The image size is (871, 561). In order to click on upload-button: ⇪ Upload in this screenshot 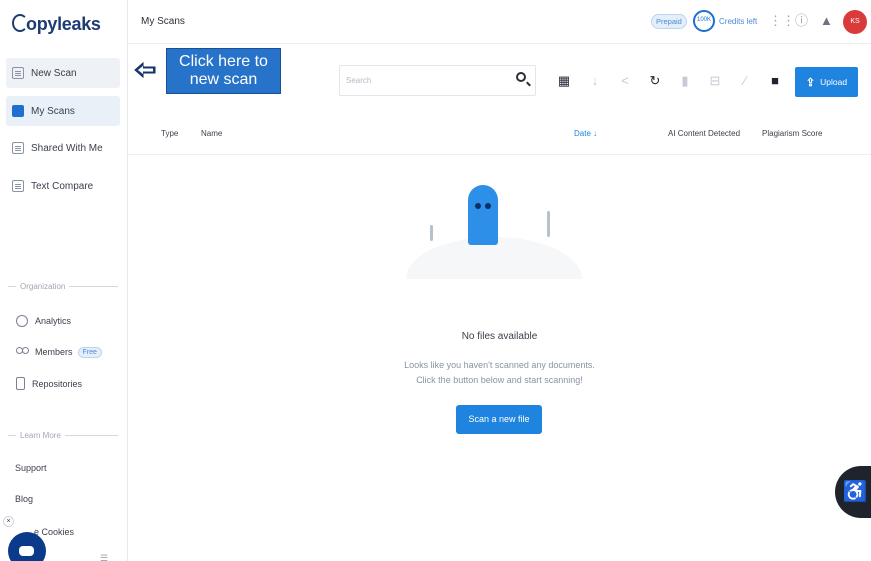, I will do `click(826, 82)`.